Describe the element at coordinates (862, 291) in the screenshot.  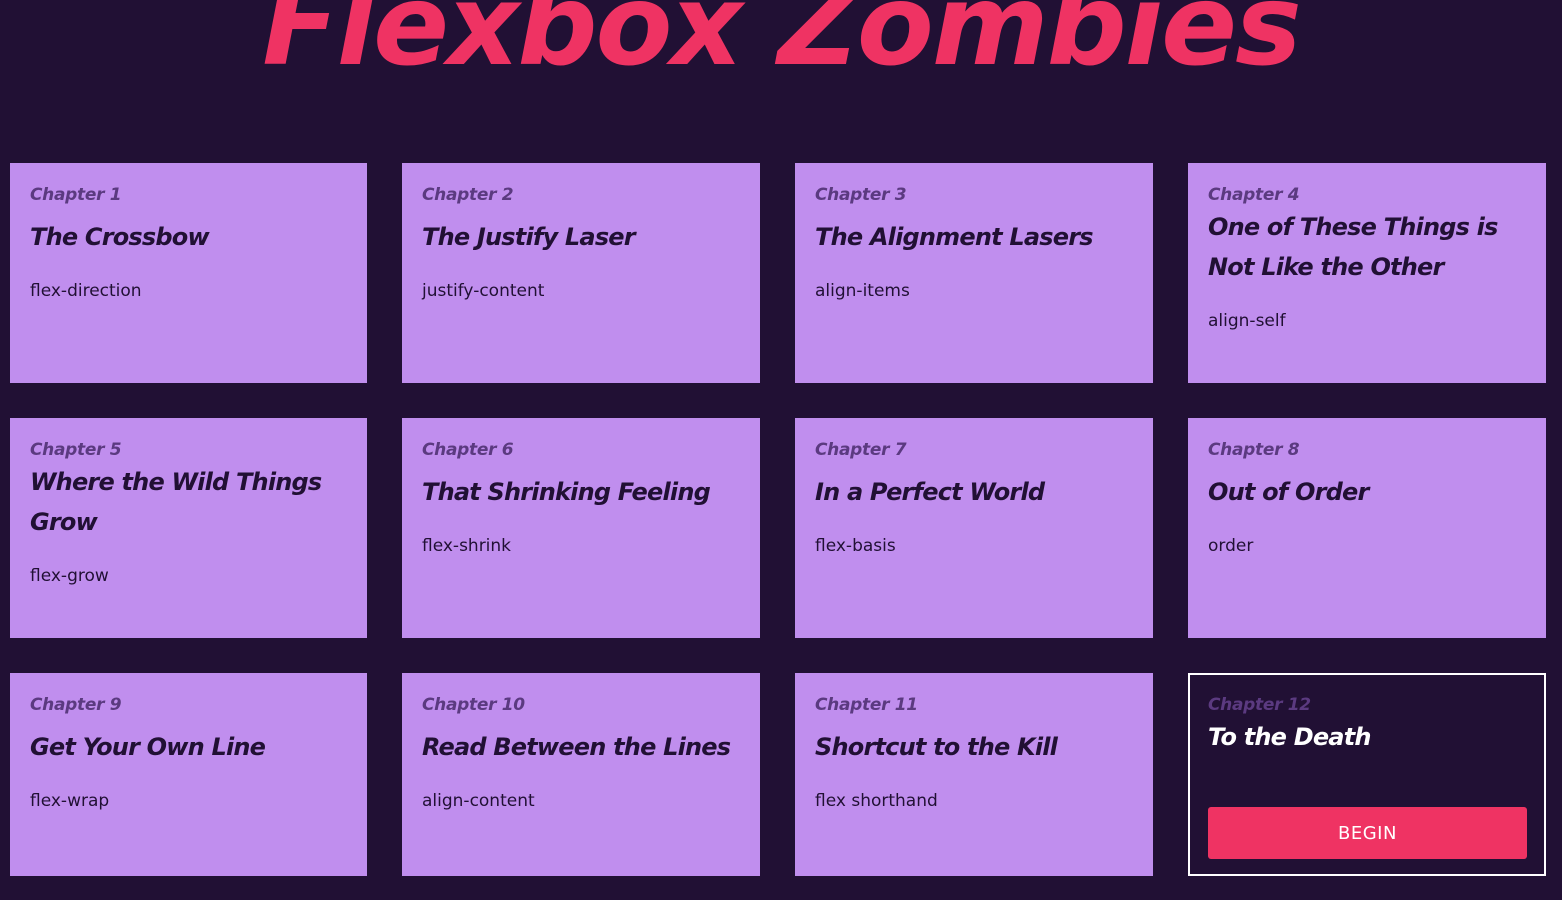
I see `chapter-concept: align-items` at that location.